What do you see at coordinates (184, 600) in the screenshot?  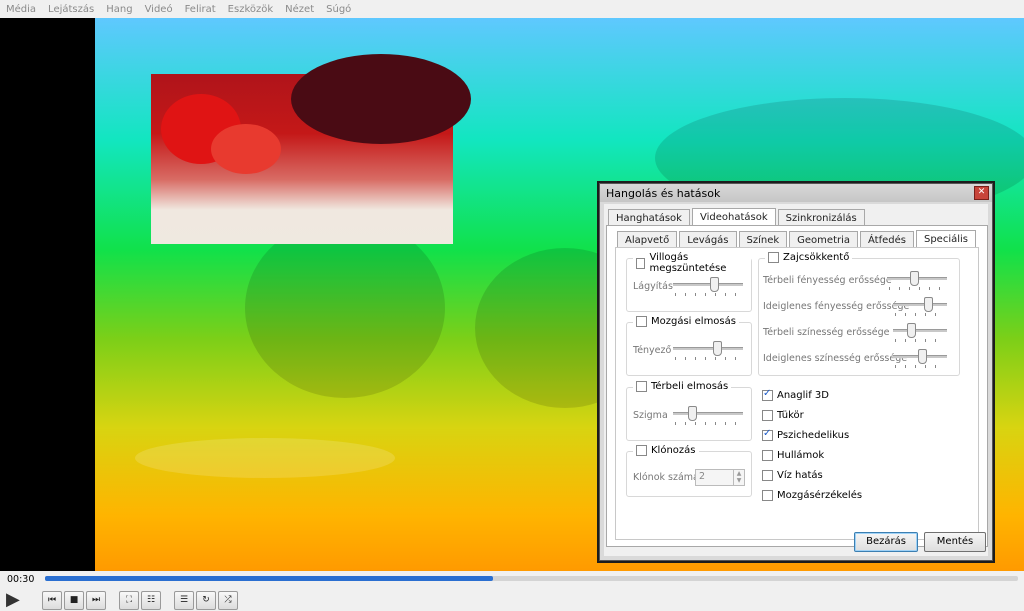 I see `playlist-icon: ☰` at bounding box center [184, 600].